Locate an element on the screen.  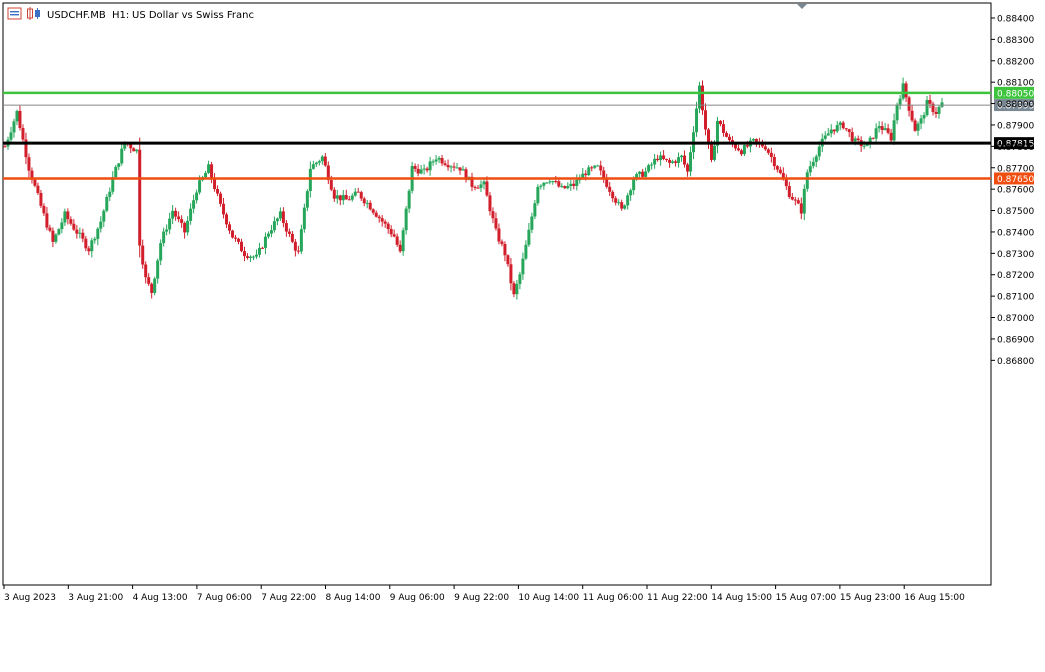
chart-window-icon is located at coordinates (14, 13).